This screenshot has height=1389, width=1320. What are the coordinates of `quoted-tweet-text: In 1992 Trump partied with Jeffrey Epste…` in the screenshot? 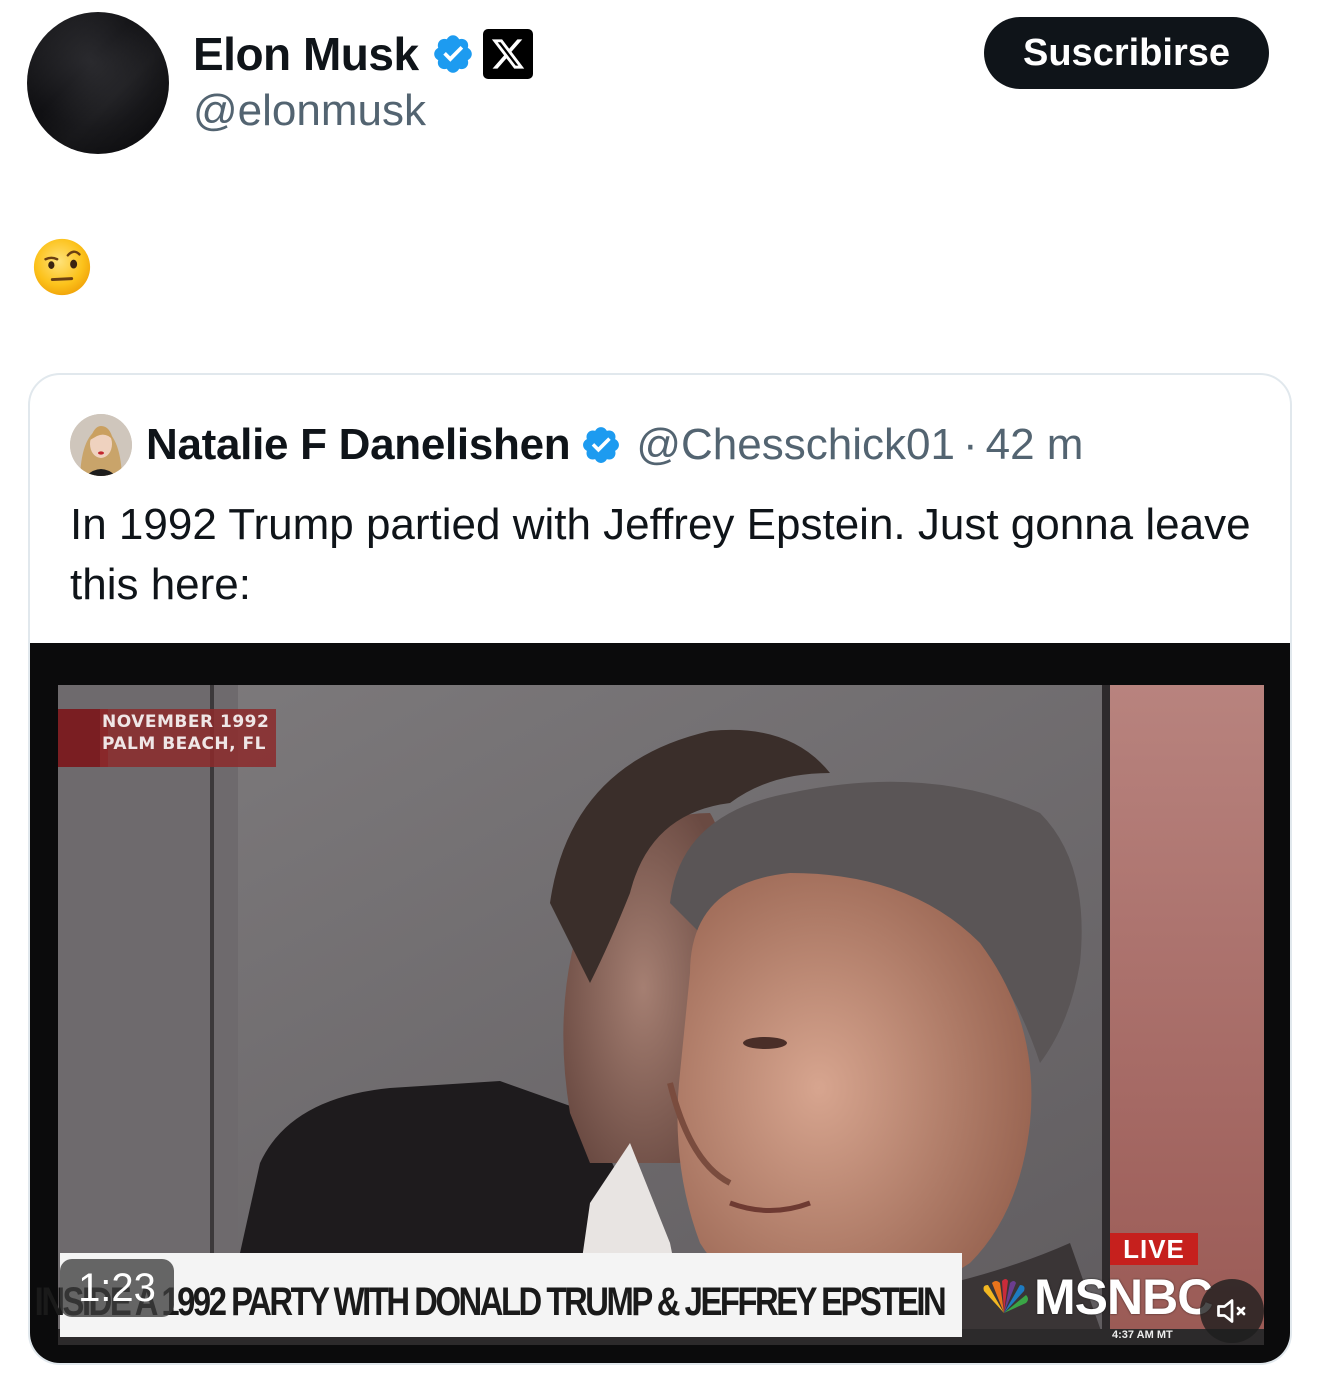 It's located at (660, 554).